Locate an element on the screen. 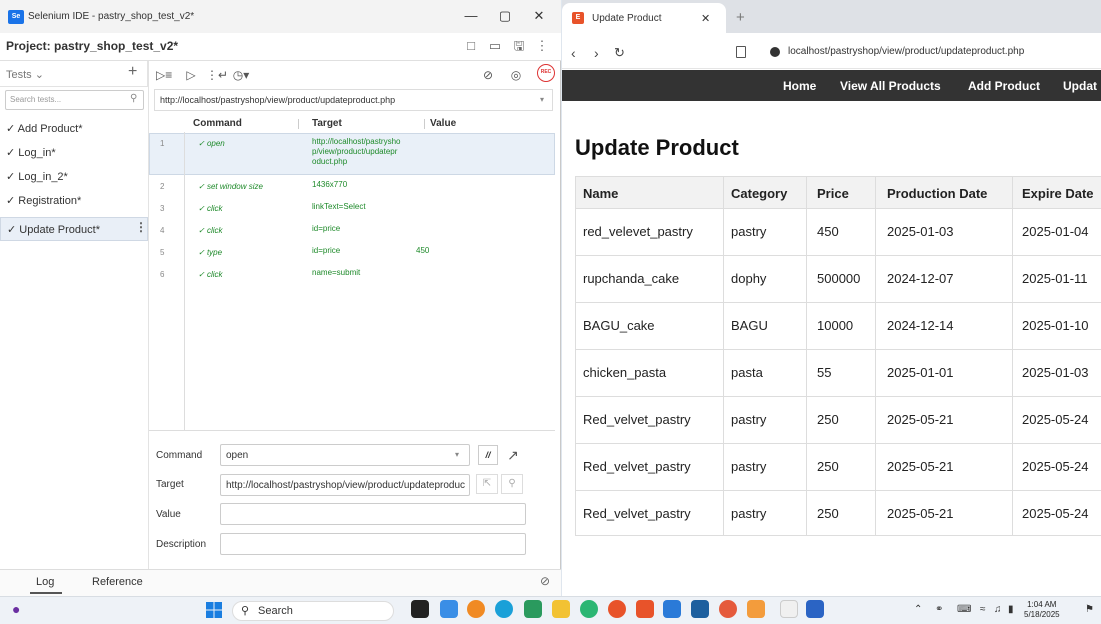 This screenshot has height=624, width=1101. notepad-icon is located at coordinates (789, 609).